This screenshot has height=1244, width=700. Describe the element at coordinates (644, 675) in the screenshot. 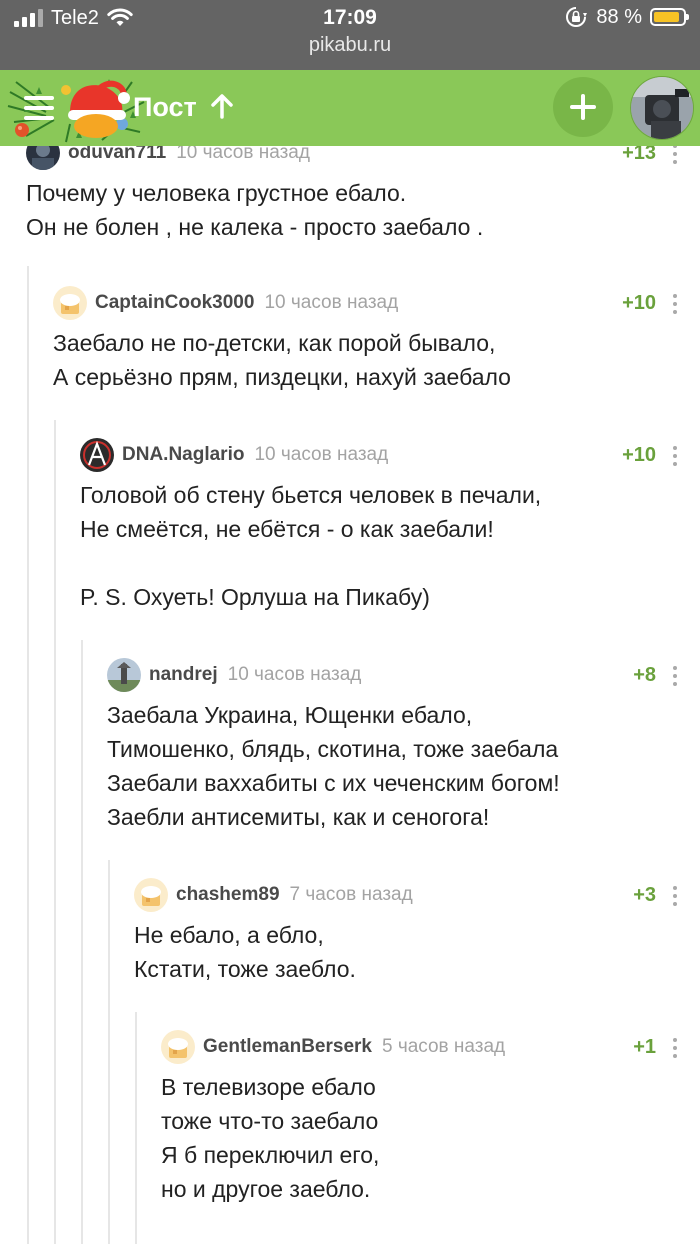

I see `comment-rating: +8` at that location.